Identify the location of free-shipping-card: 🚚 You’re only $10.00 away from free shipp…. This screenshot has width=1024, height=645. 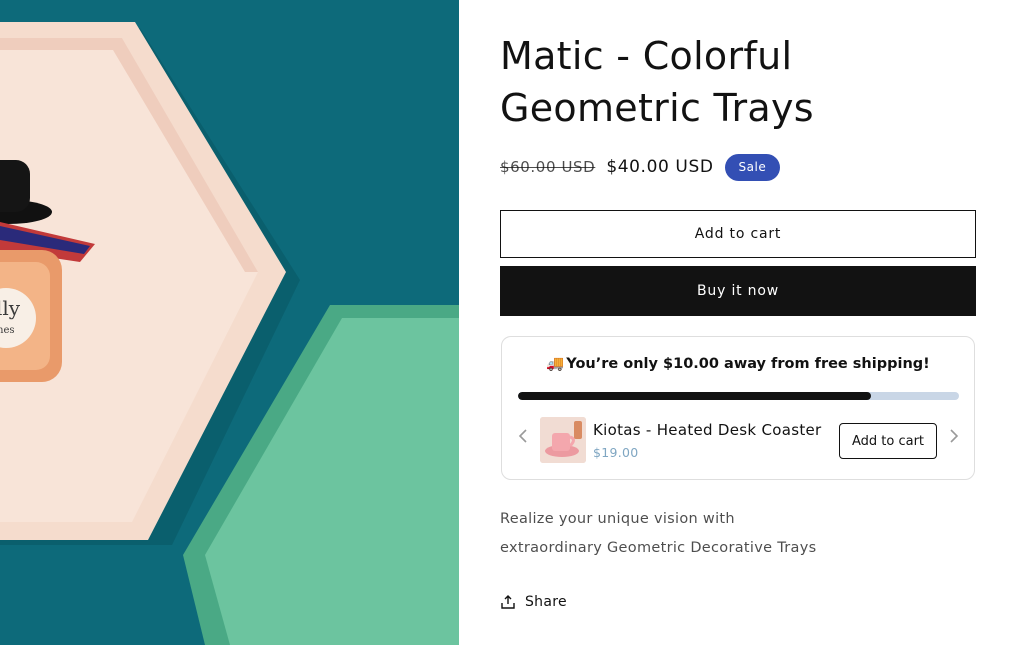
(738, 408).